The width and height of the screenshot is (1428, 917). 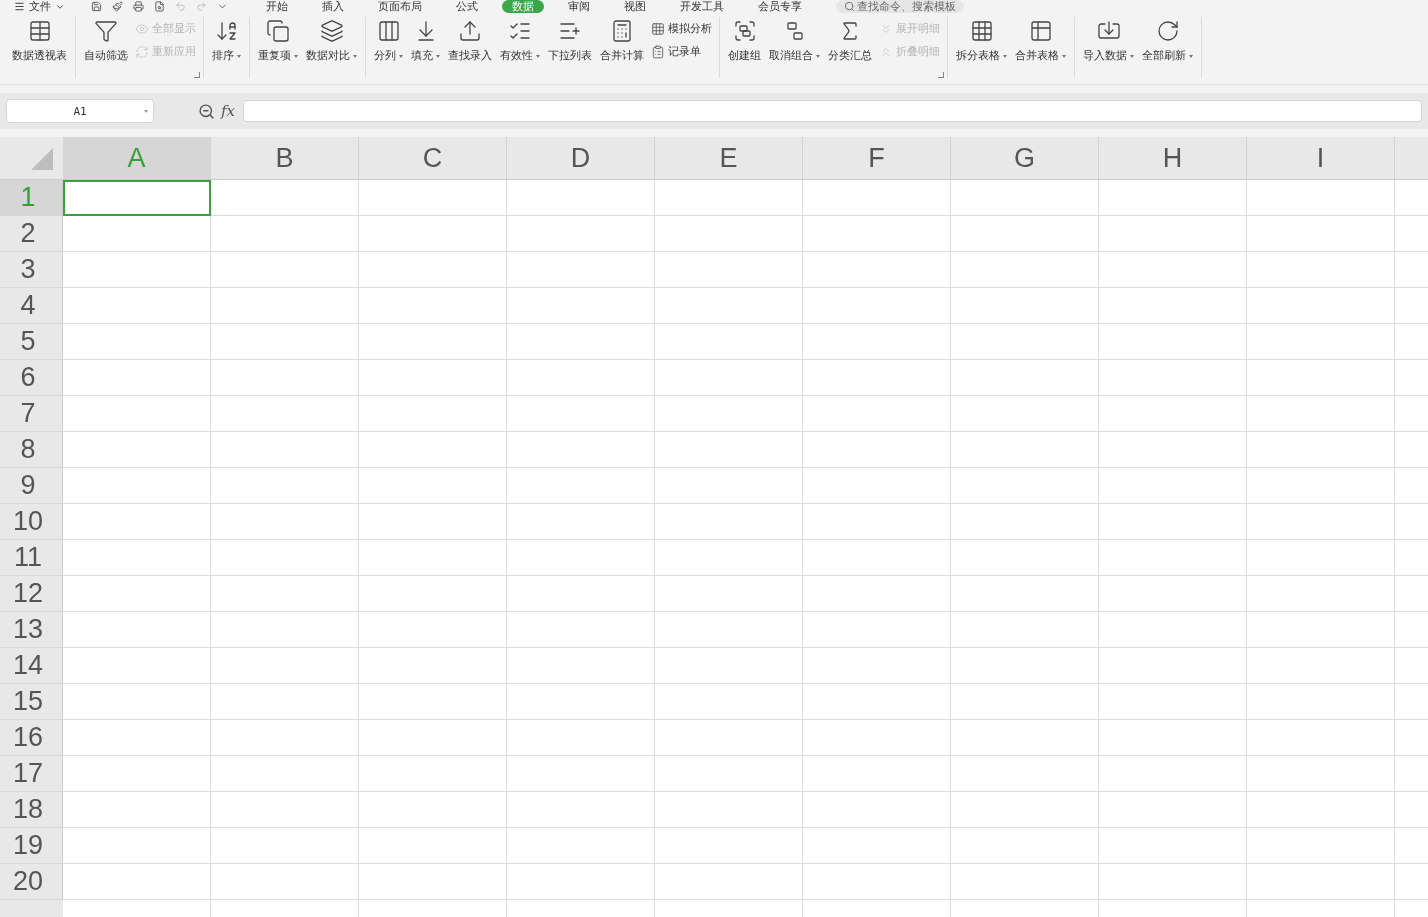 I want to click on row-header: 14, so click(x=31, y=666).